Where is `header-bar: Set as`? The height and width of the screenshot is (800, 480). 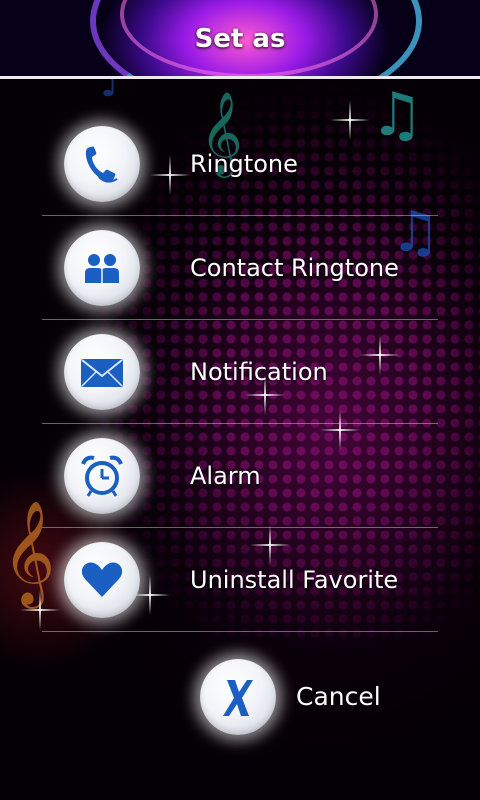
header-bar: Set as is located at coordinates (240, 39).